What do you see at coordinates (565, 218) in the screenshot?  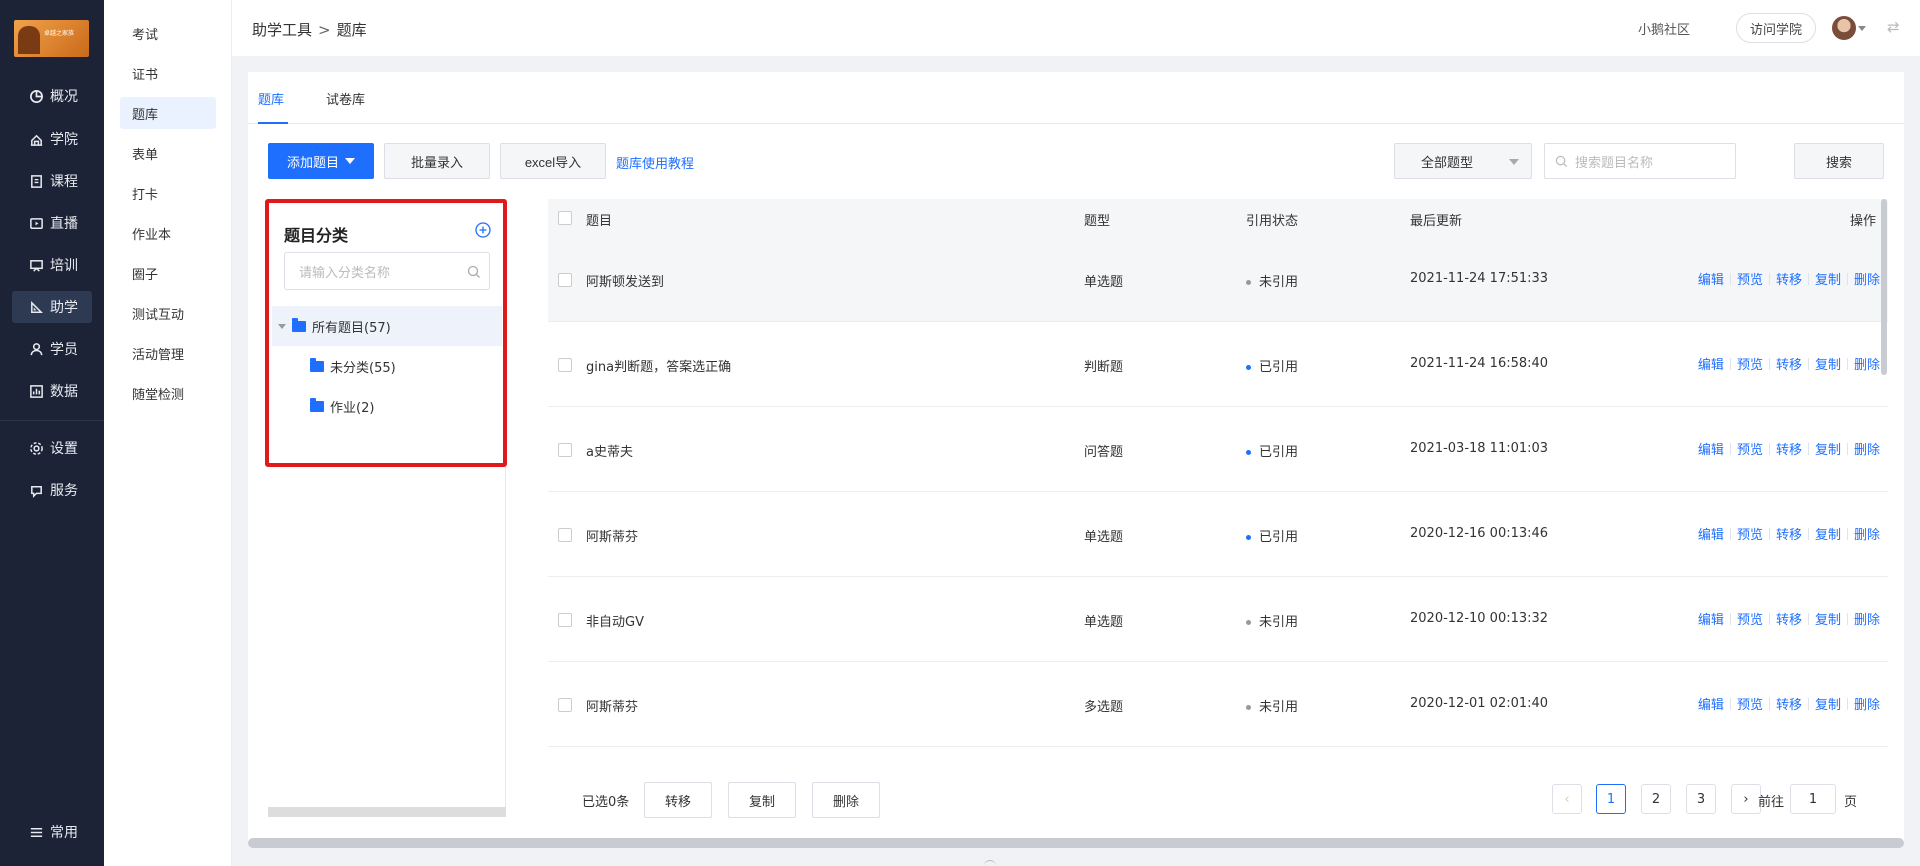 I see `select-all-checkbox` at bounding box center [565, 218].